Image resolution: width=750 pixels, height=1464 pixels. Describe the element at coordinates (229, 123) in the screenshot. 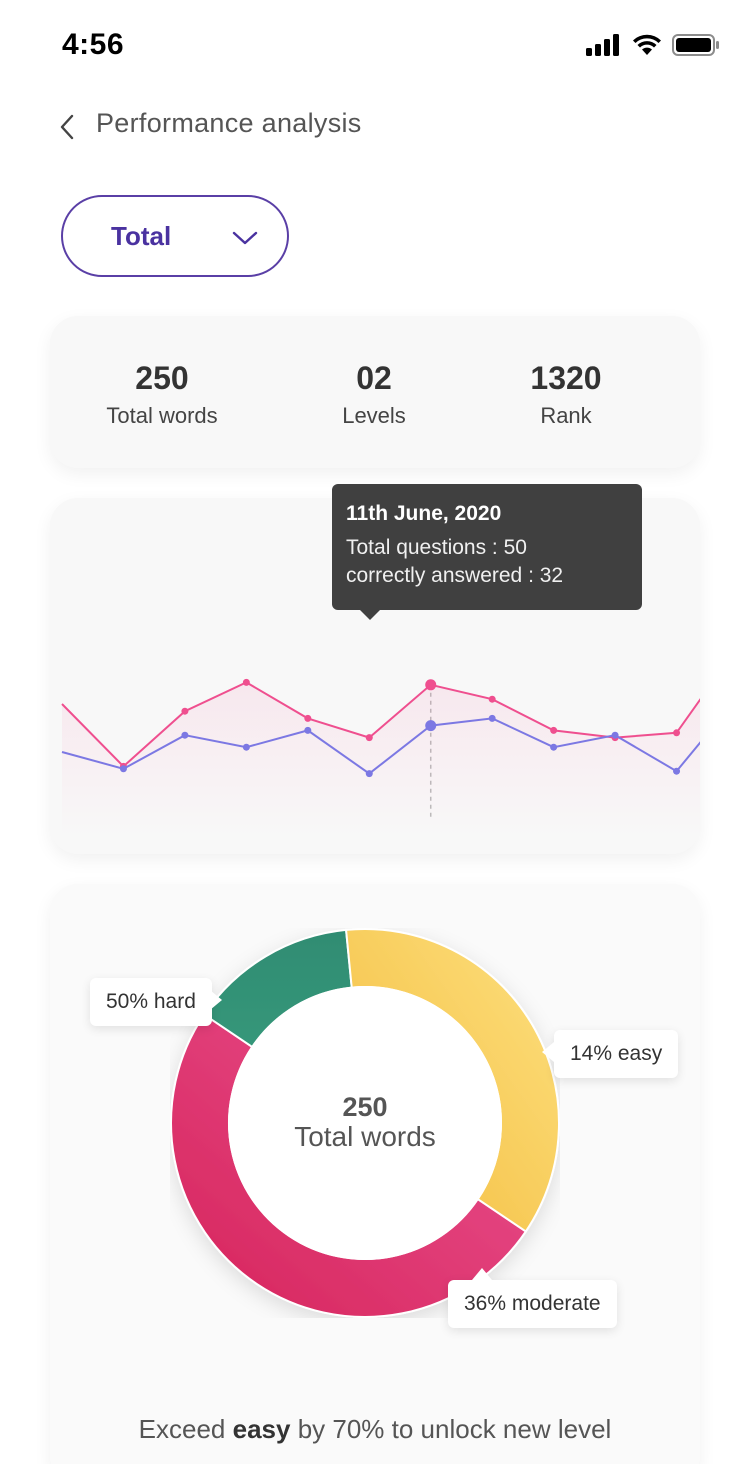

I see `page-title: Performance analysis` at that location.